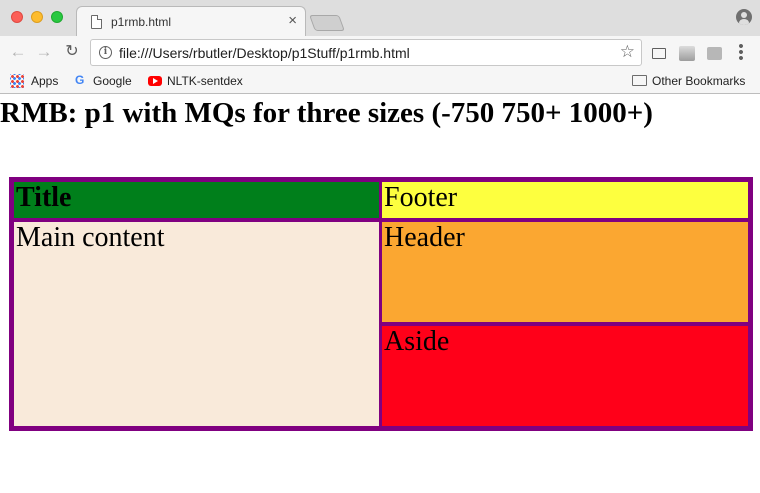  Describe the element at coordinates (17, 80) in the screenshot. I see `apps-grid-icon` at that location.